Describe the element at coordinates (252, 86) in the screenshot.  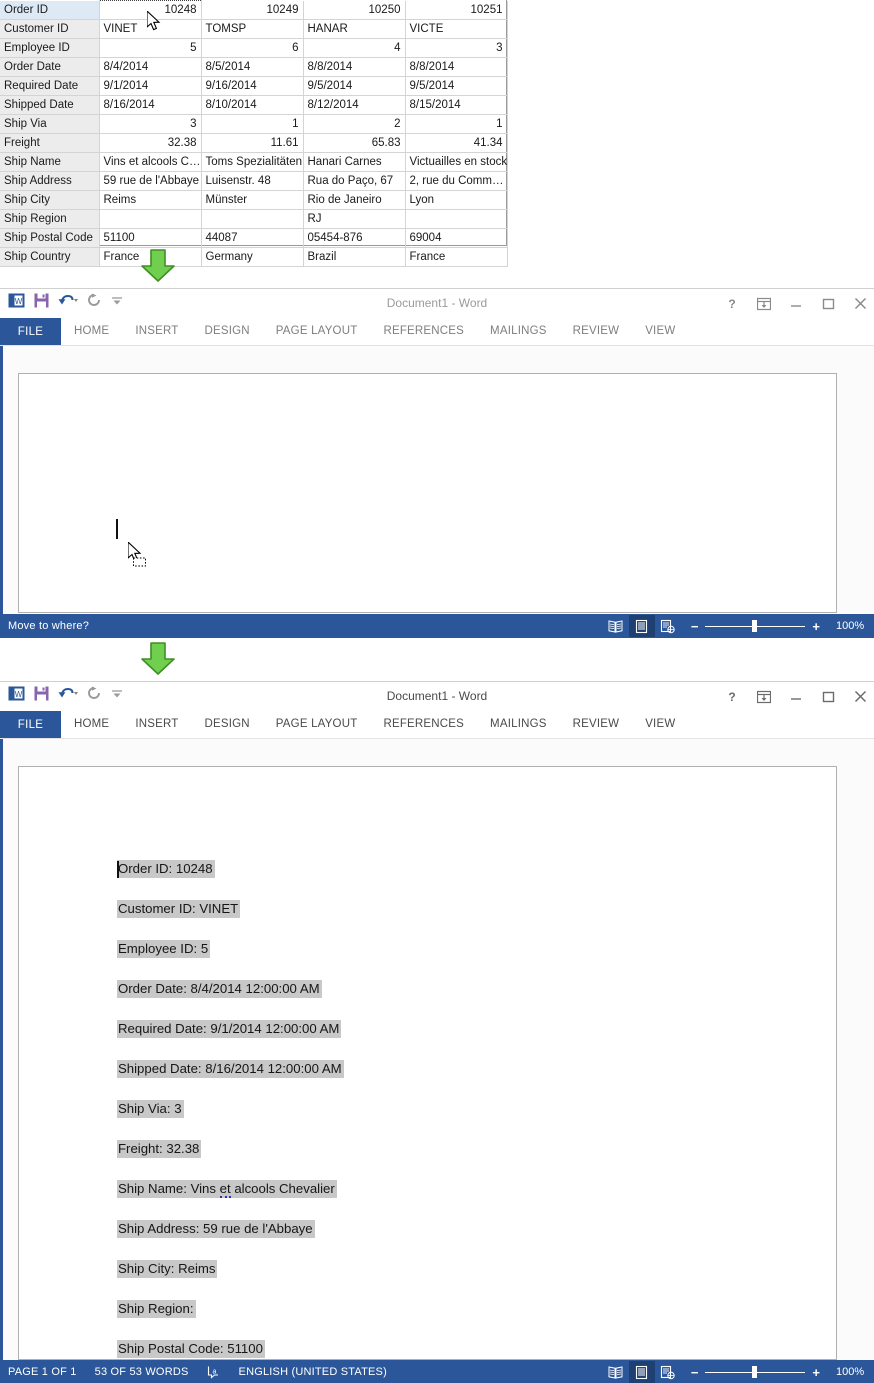
I see `grid-cell: 9/16/2014` at that location.